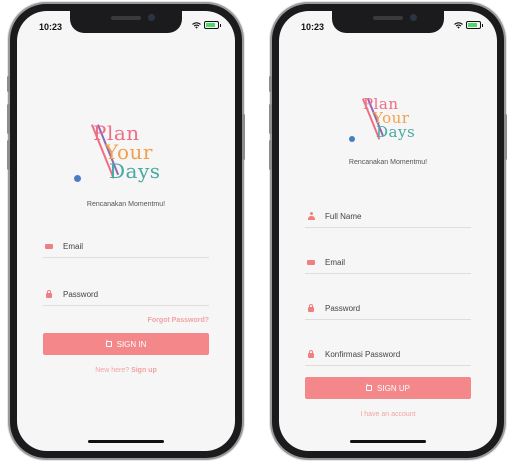  I want to click on fullname-field: Full Name, so click(388, 216).